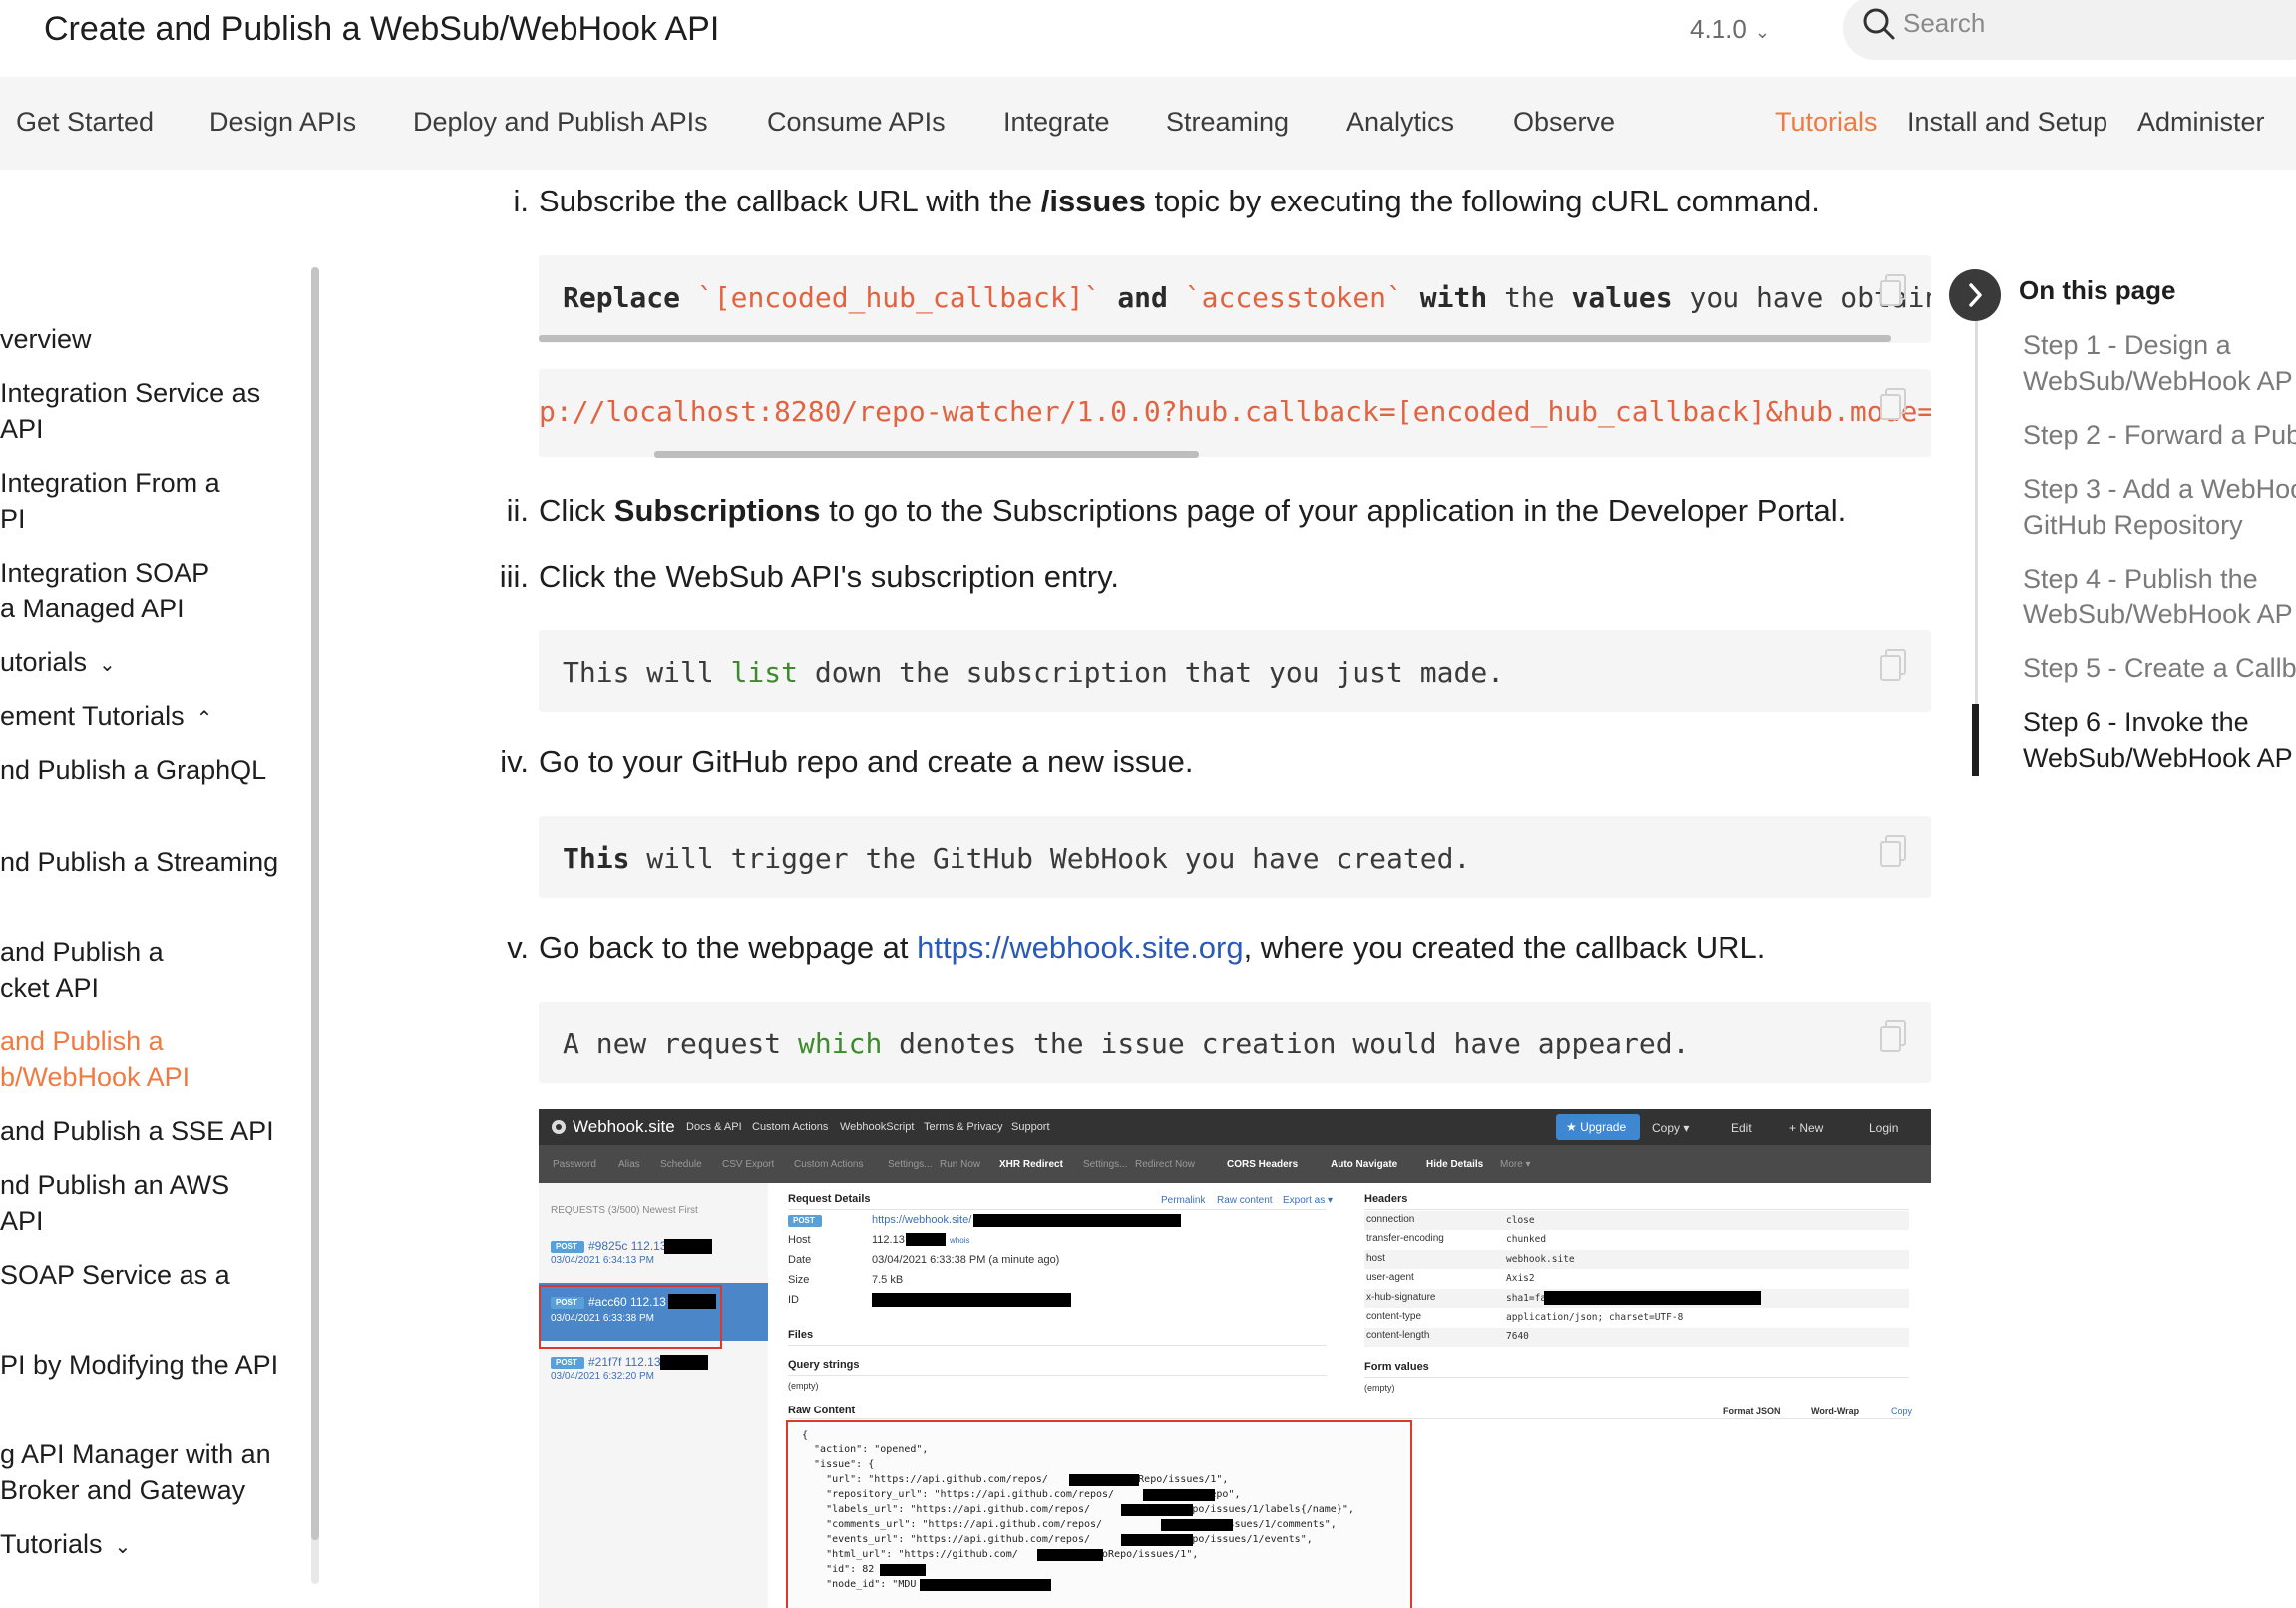 The height and width of the screenshot is (1608, 2296). I want to click on sidebar-group: Tutorials ⌄, so click(65, 1545).